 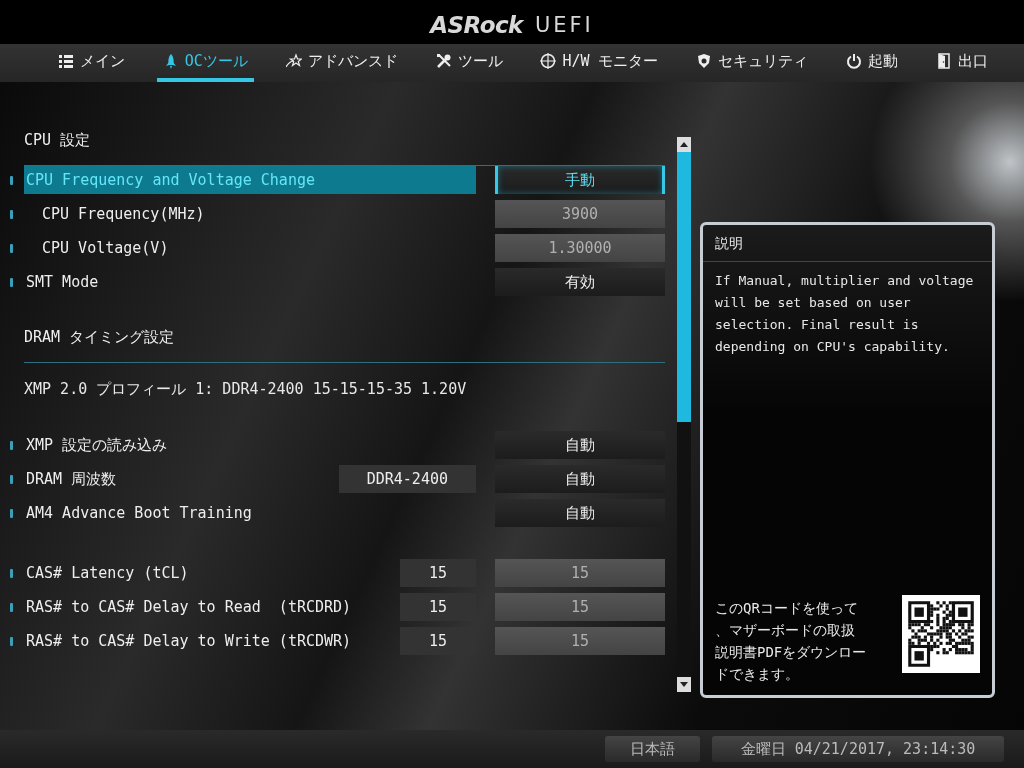 What do you see at coordinates (652, 749) in the screenshot?
I see `language-button: 日本語` at bounding box center [652, 749].